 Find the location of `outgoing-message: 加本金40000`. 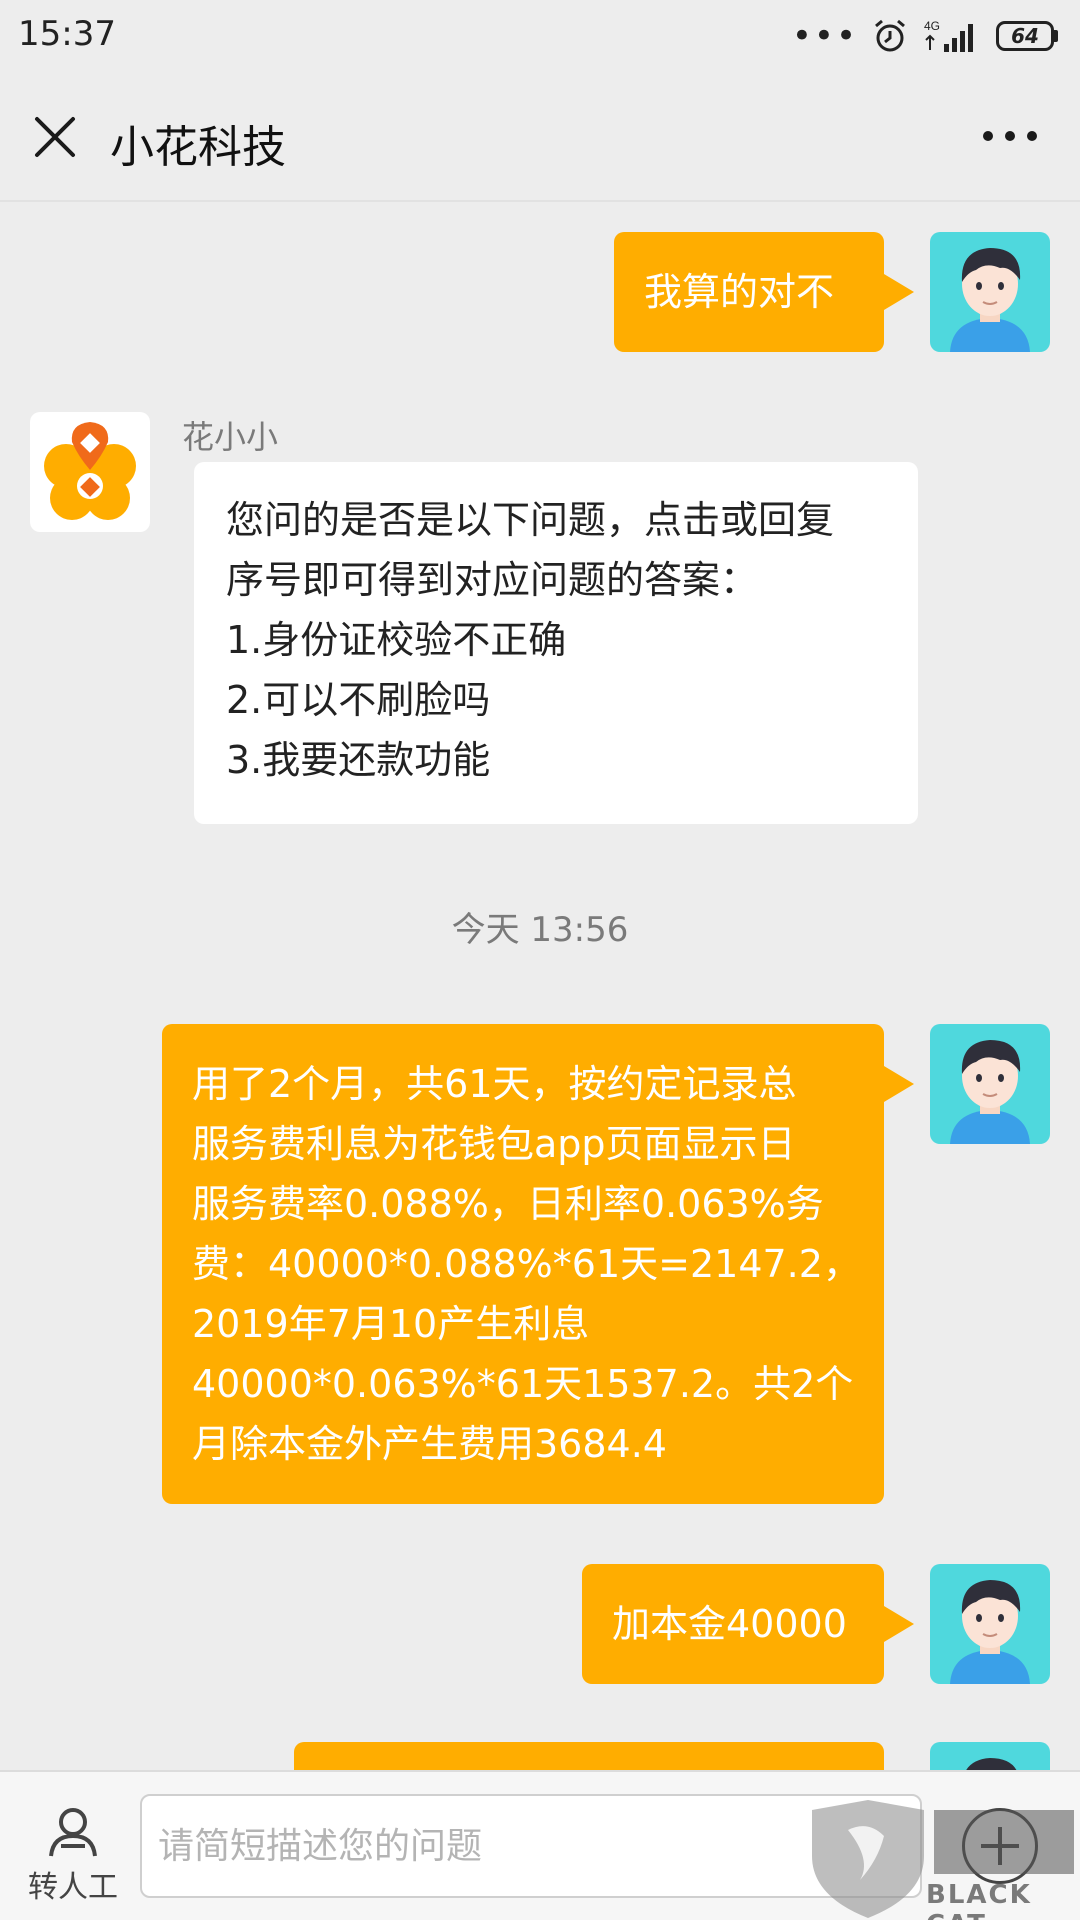

outgoing-message: 加本金40000 is located at coordinates (748, 1624).